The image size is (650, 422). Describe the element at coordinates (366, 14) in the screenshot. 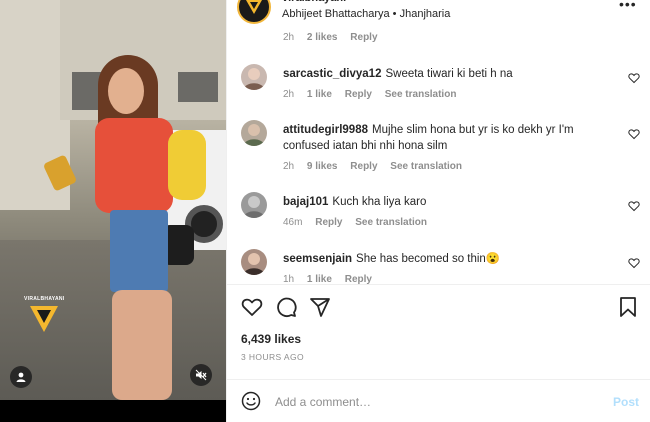

I see `post-location: Abhijeet Bhattacharya • Jhanjharia` at that location.